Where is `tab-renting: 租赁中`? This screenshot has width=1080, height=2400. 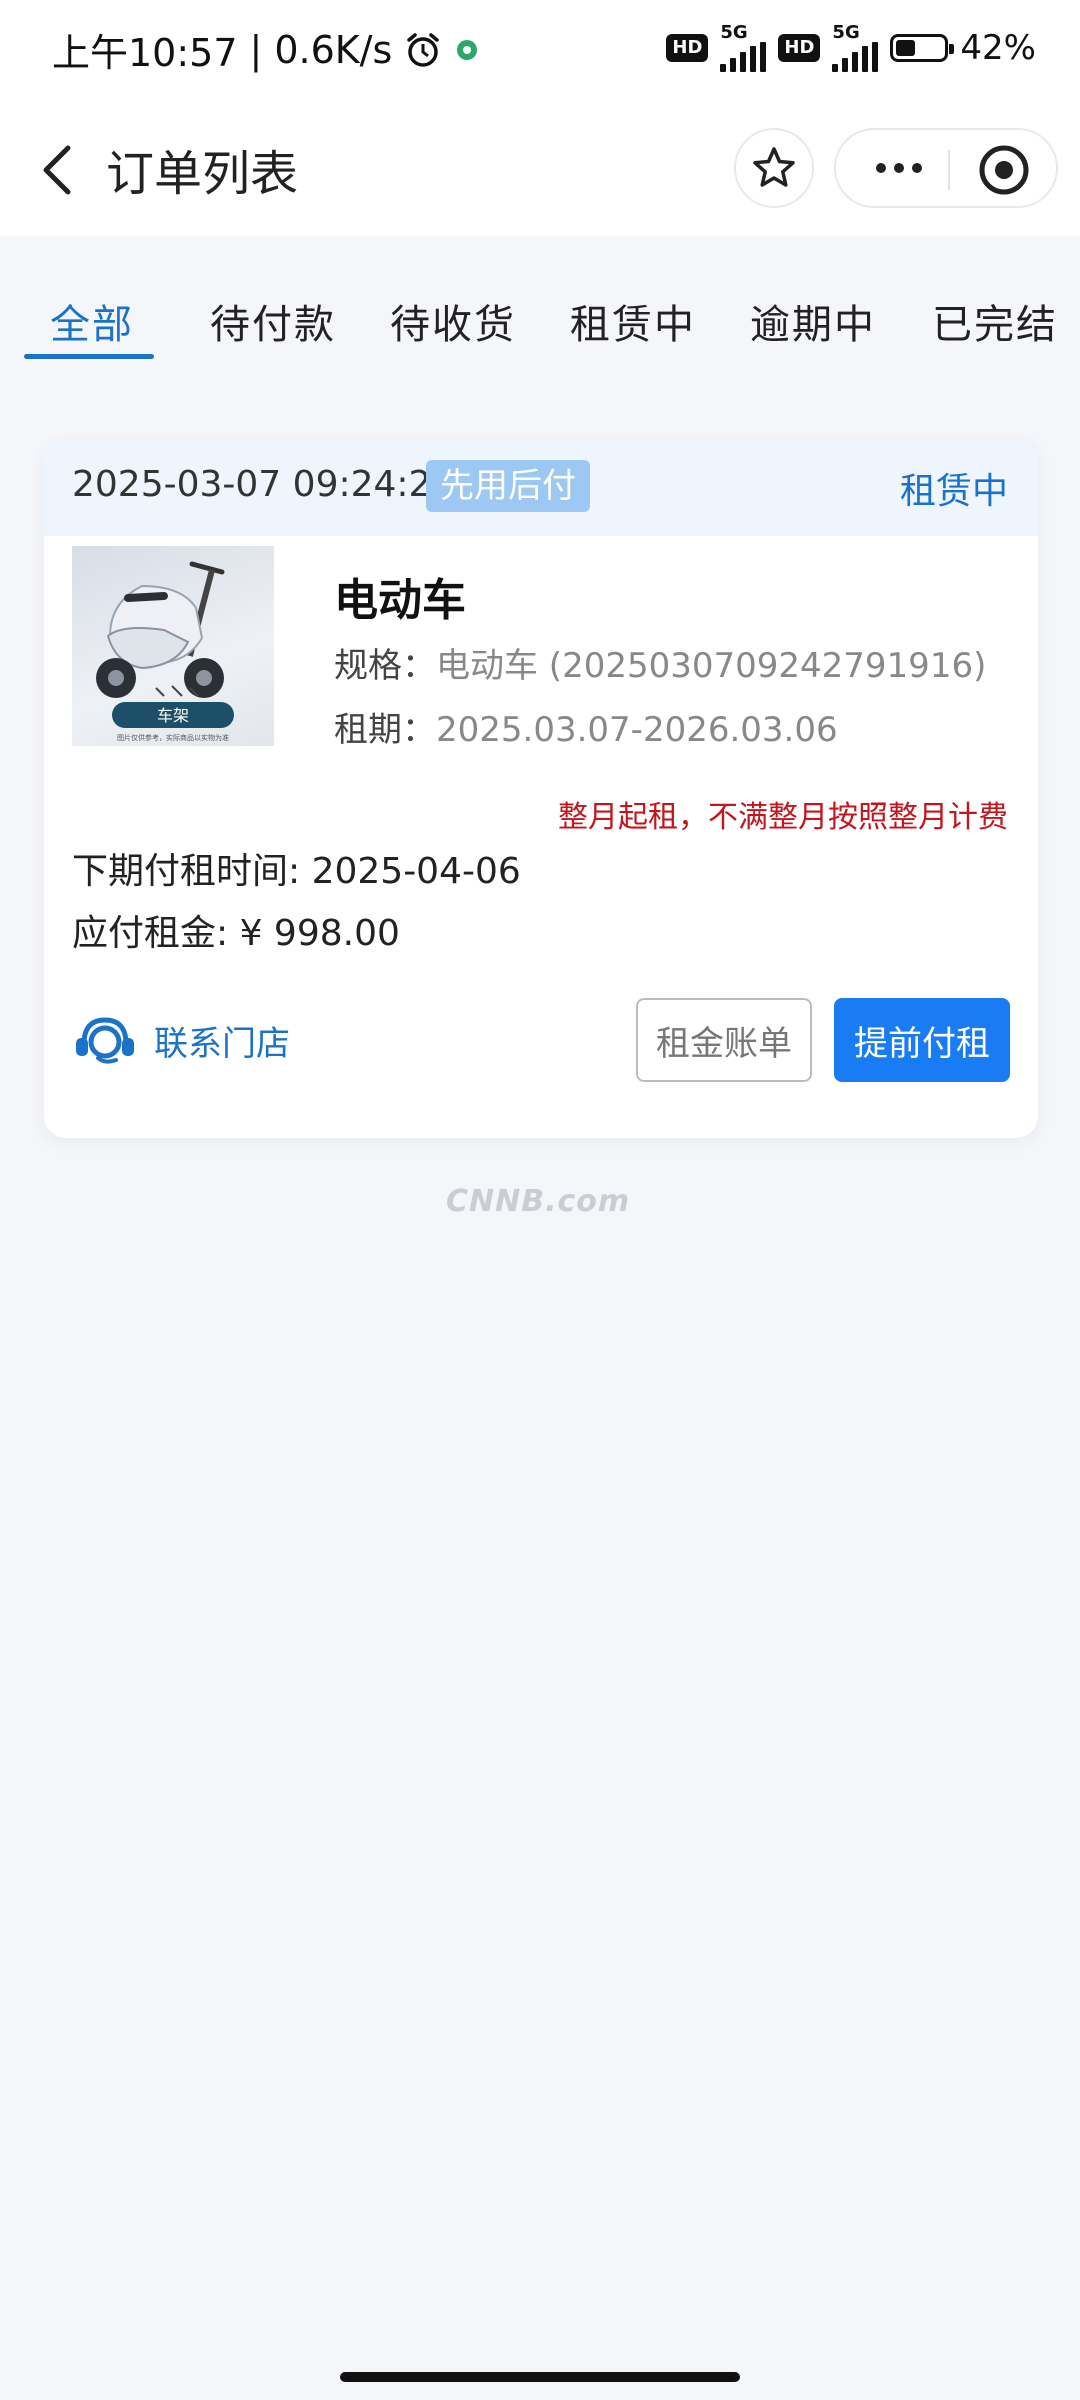
tab-renting: 租赁中 is located at coordinates (633, 321).